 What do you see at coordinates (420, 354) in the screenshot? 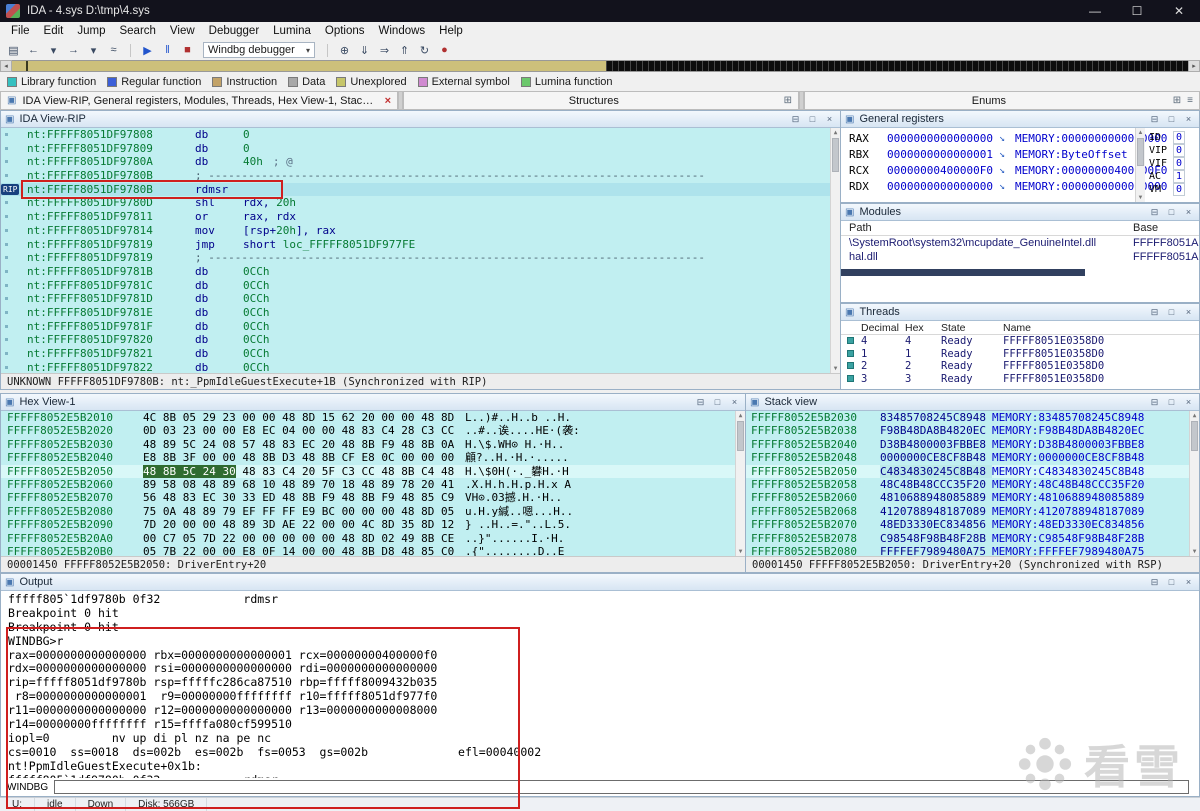
I see `disasm-line: nt:FFFFF8051DF97821 db 0CCh` at bounding box center [420, 354].